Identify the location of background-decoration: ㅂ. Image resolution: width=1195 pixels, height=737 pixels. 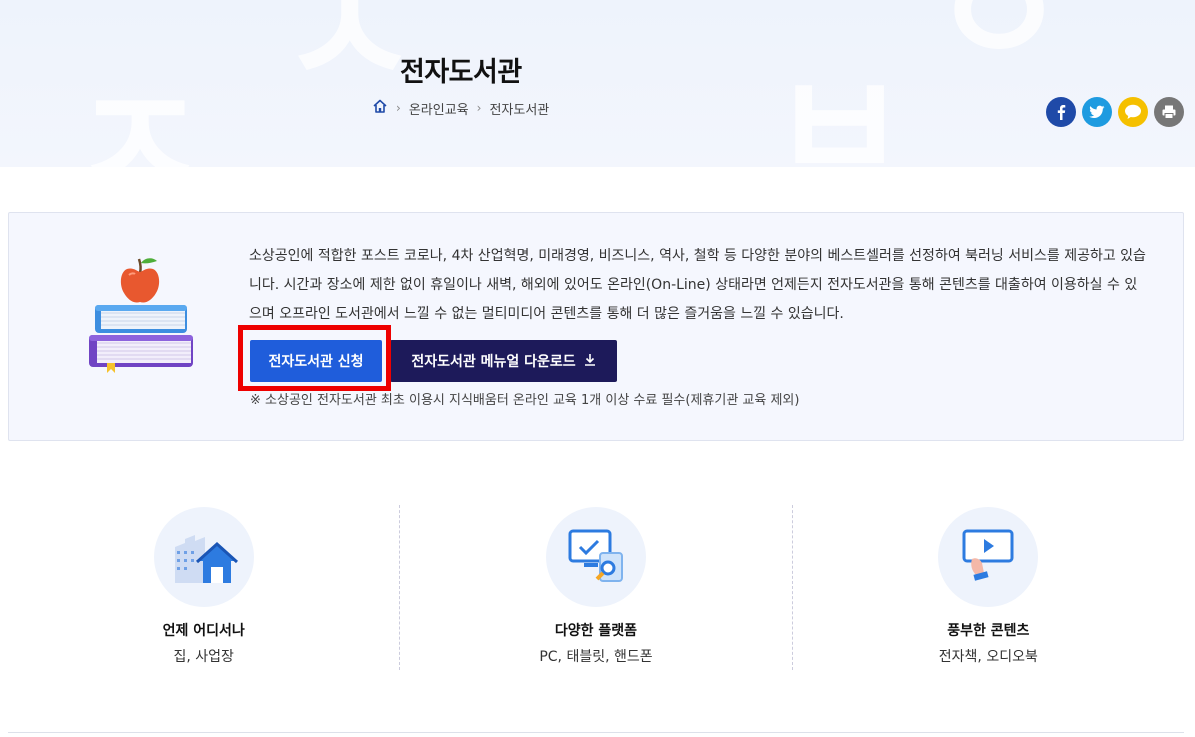
(839, 105).